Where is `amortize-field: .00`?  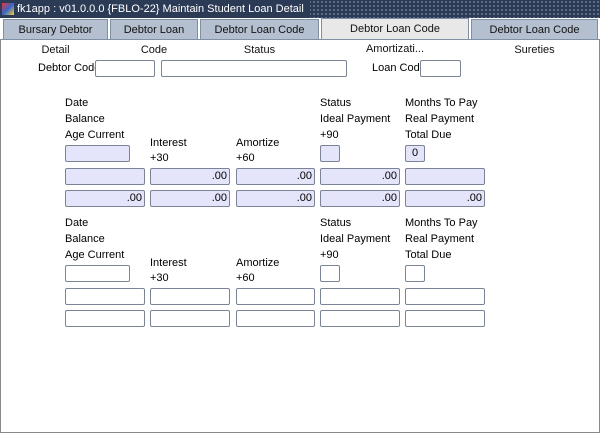
amortize-field: .00 is located at coordinates (275, 176).